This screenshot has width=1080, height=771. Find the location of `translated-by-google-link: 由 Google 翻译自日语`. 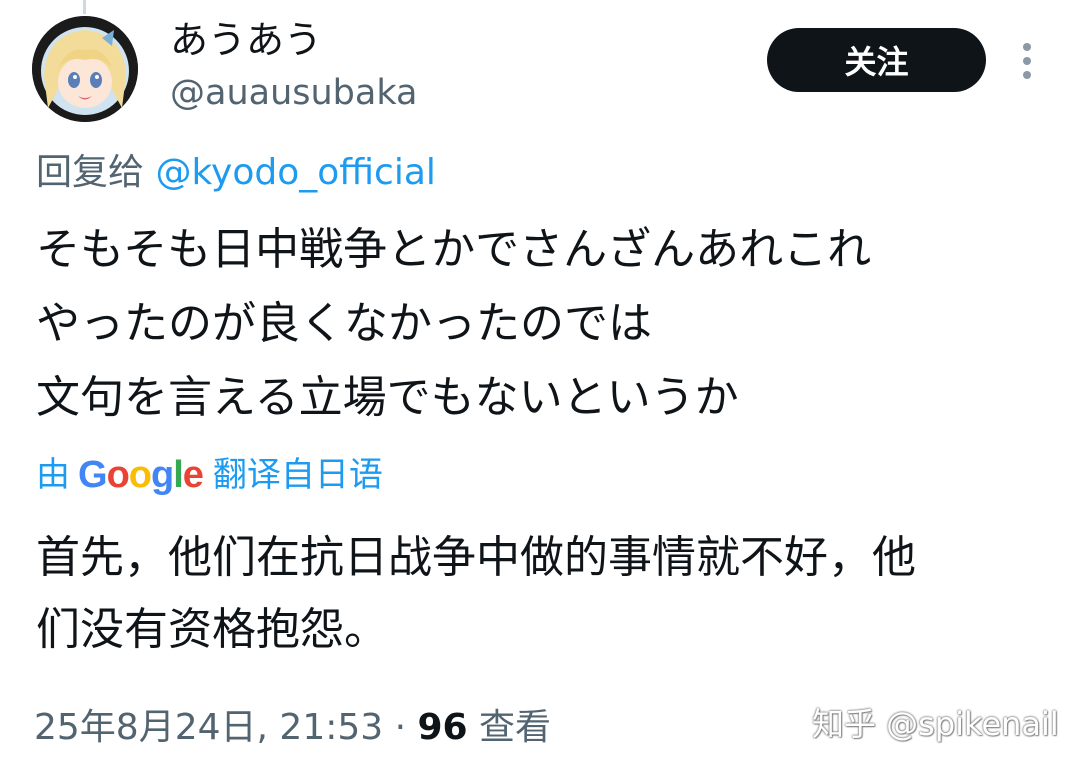

translated-by-google-link: 由 Google 翻译自日语 is located at coordinates (209, 475).